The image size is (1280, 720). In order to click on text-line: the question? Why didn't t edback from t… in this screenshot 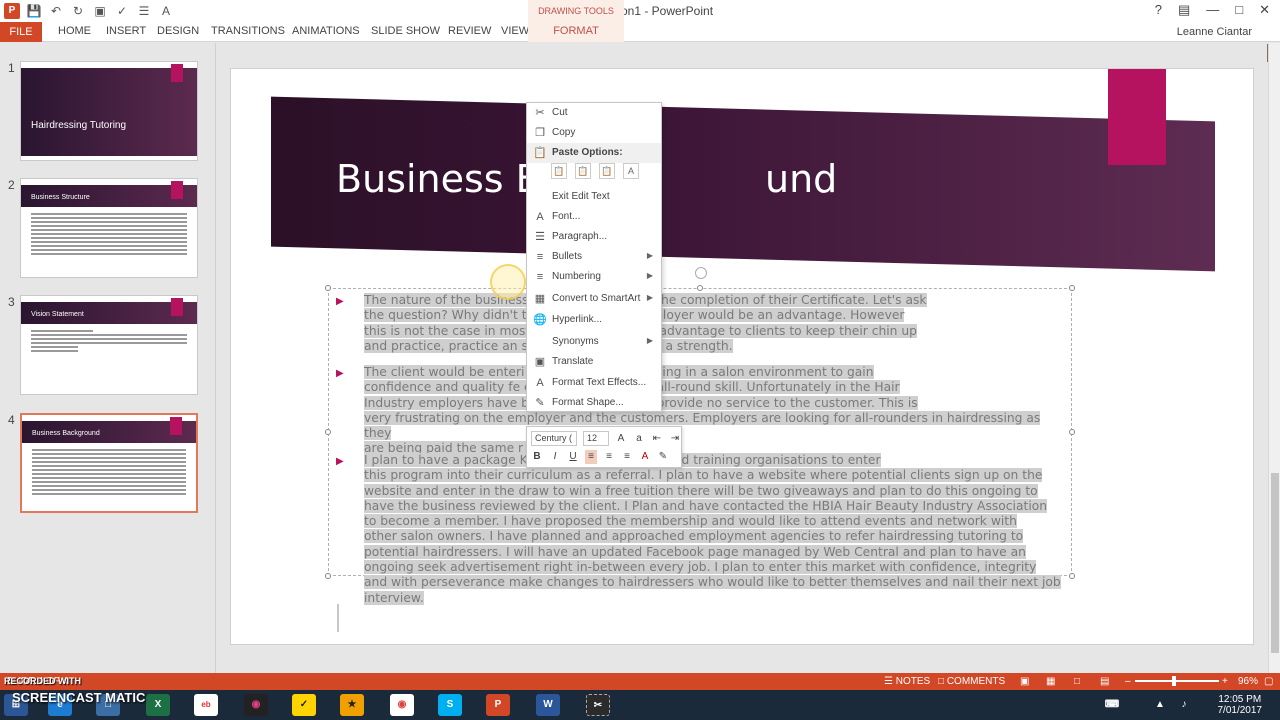, I will do `click(714, 315)`.